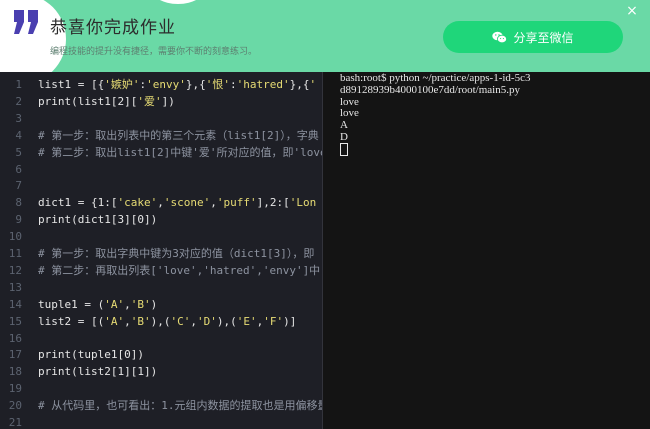  What do you see at coordinates (15, 287) in the screenshot?
I see `line-number: 13` at bounding box center [15, 287].